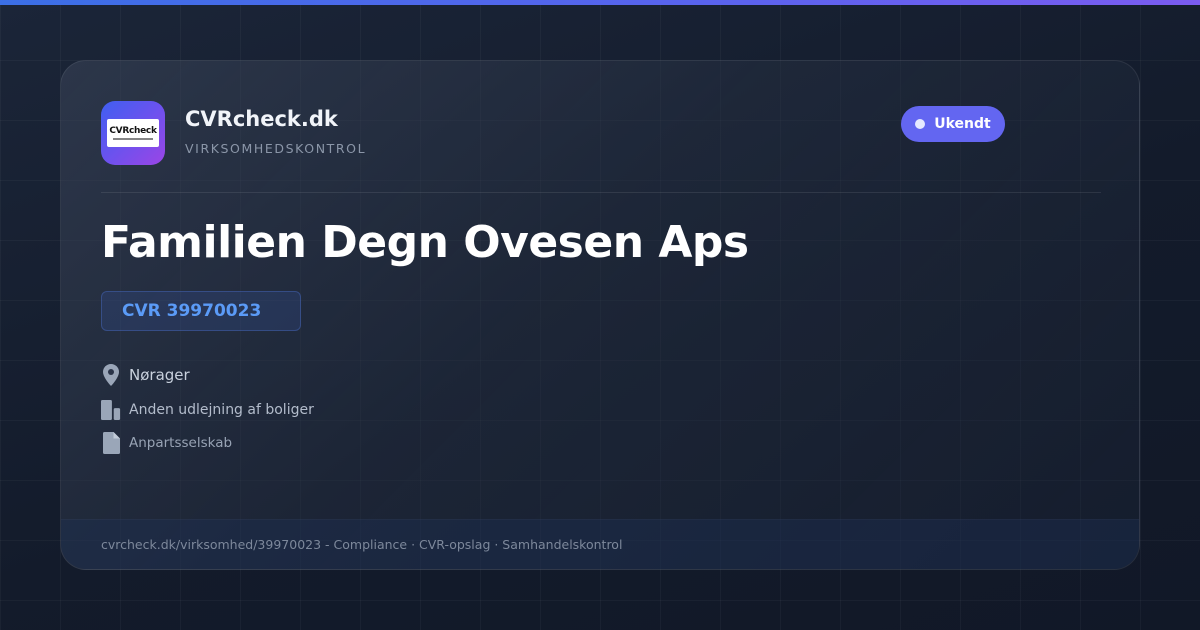 This screenshot has height=630, width=1200. What do you see at coordinates (261, 119) in the screenshot?
I see `brand-name: CVRcheck.dk` at bounding box center [261, 119].